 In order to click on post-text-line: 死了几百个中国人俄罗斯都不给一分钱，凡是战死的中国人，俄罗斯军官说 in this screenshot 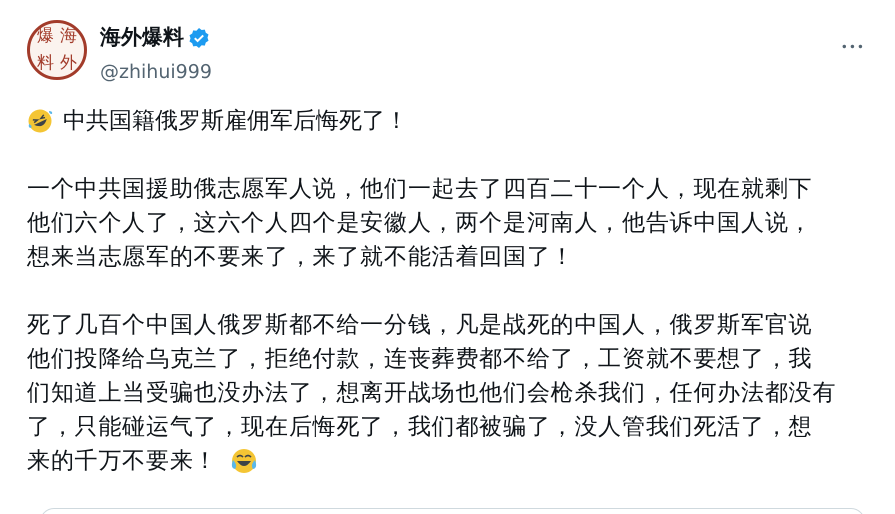, I will do `click(419, 325)`.